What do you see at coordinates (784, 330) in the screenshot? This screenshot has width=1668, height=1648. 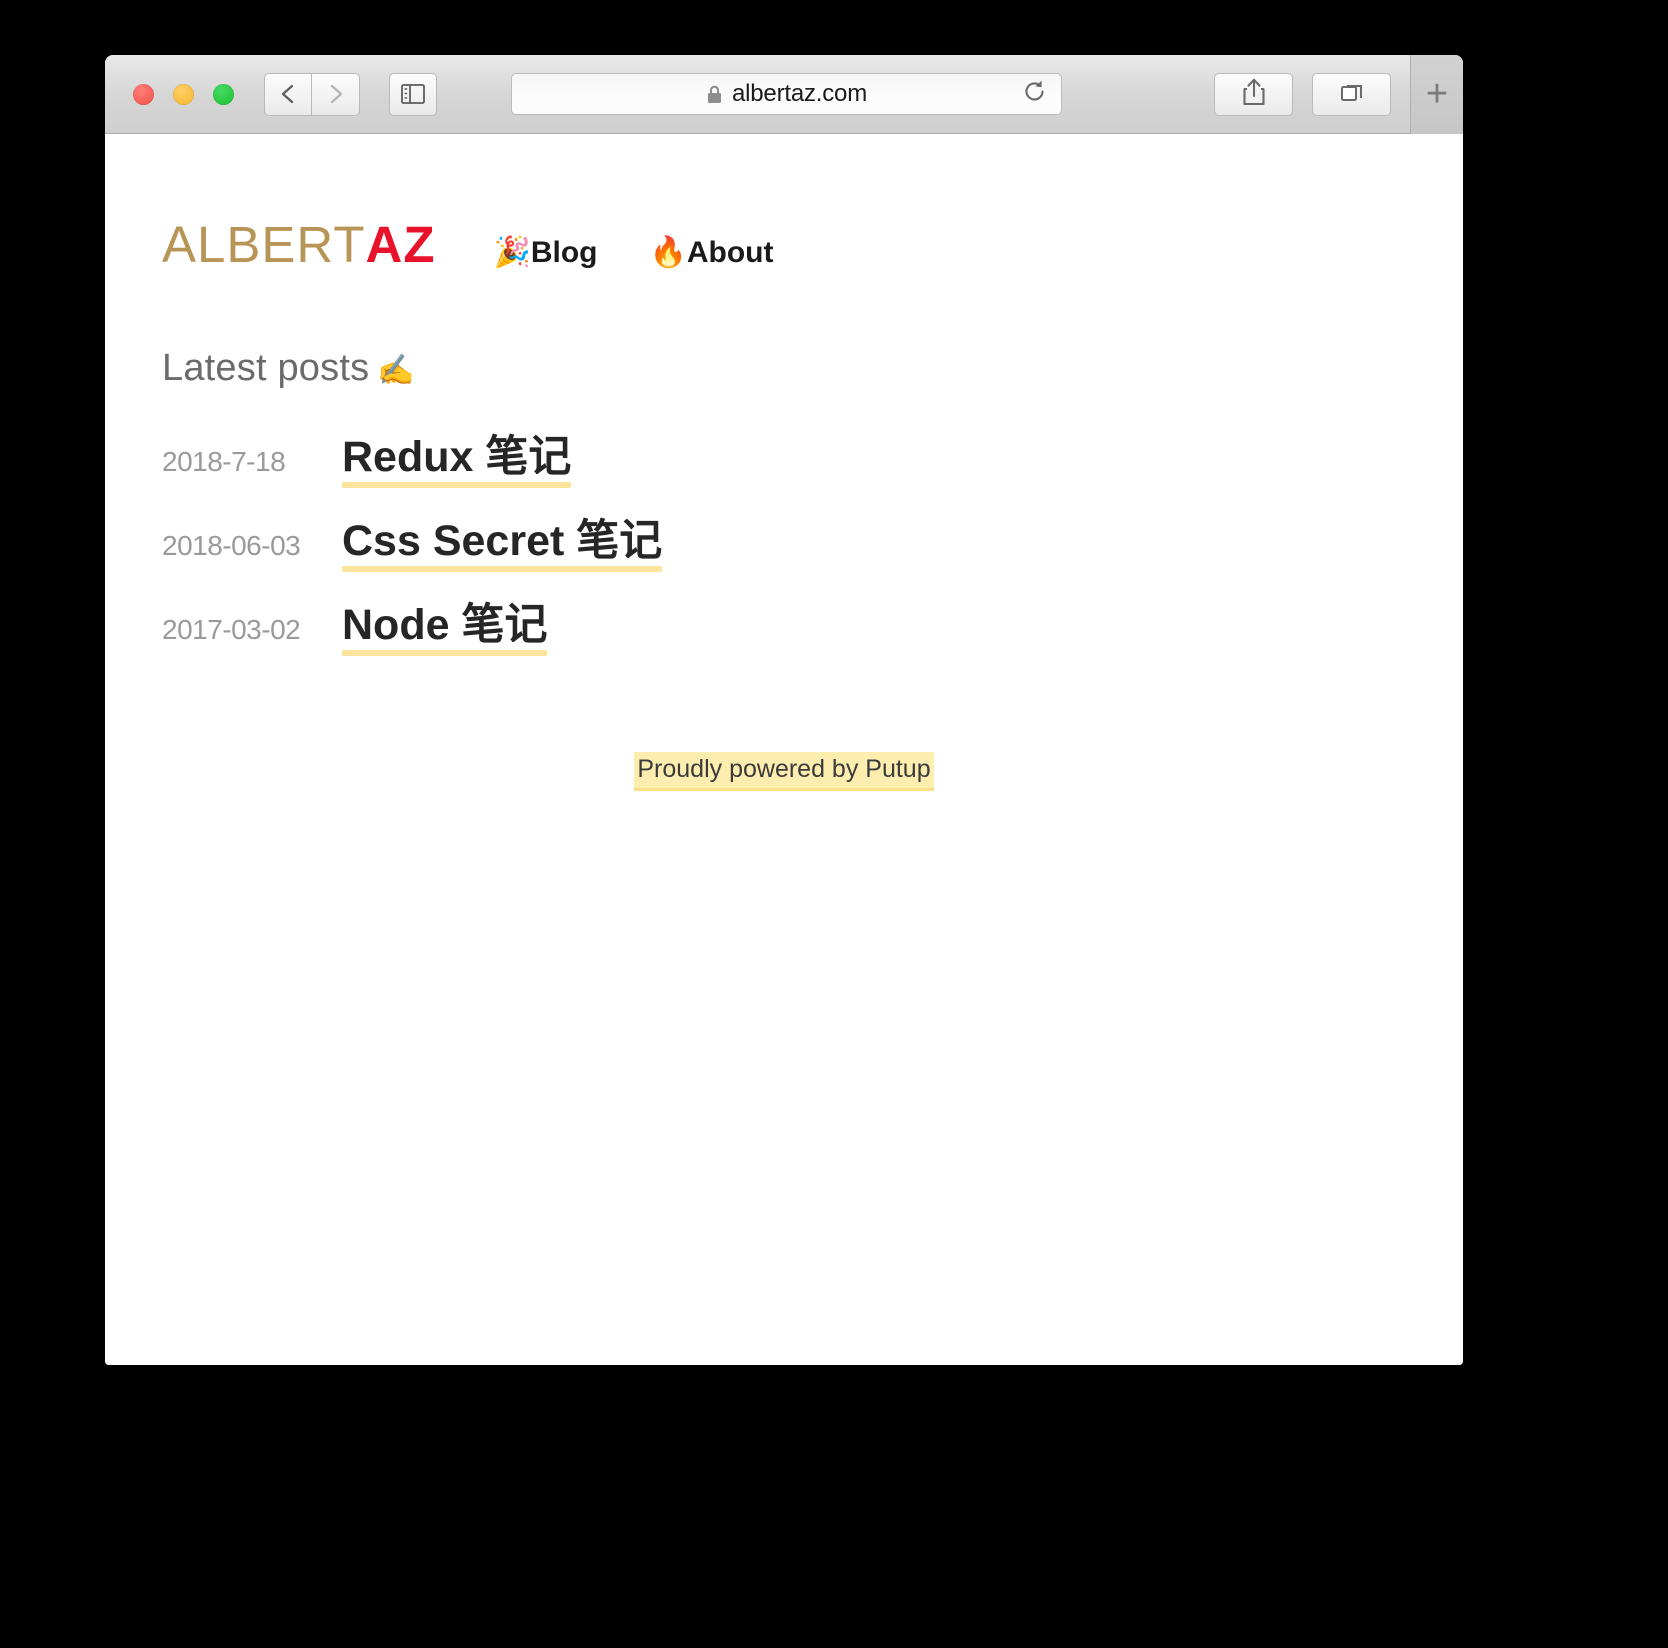 I see `page-title: Latest posts ✍` at bounding box center [784, 330].